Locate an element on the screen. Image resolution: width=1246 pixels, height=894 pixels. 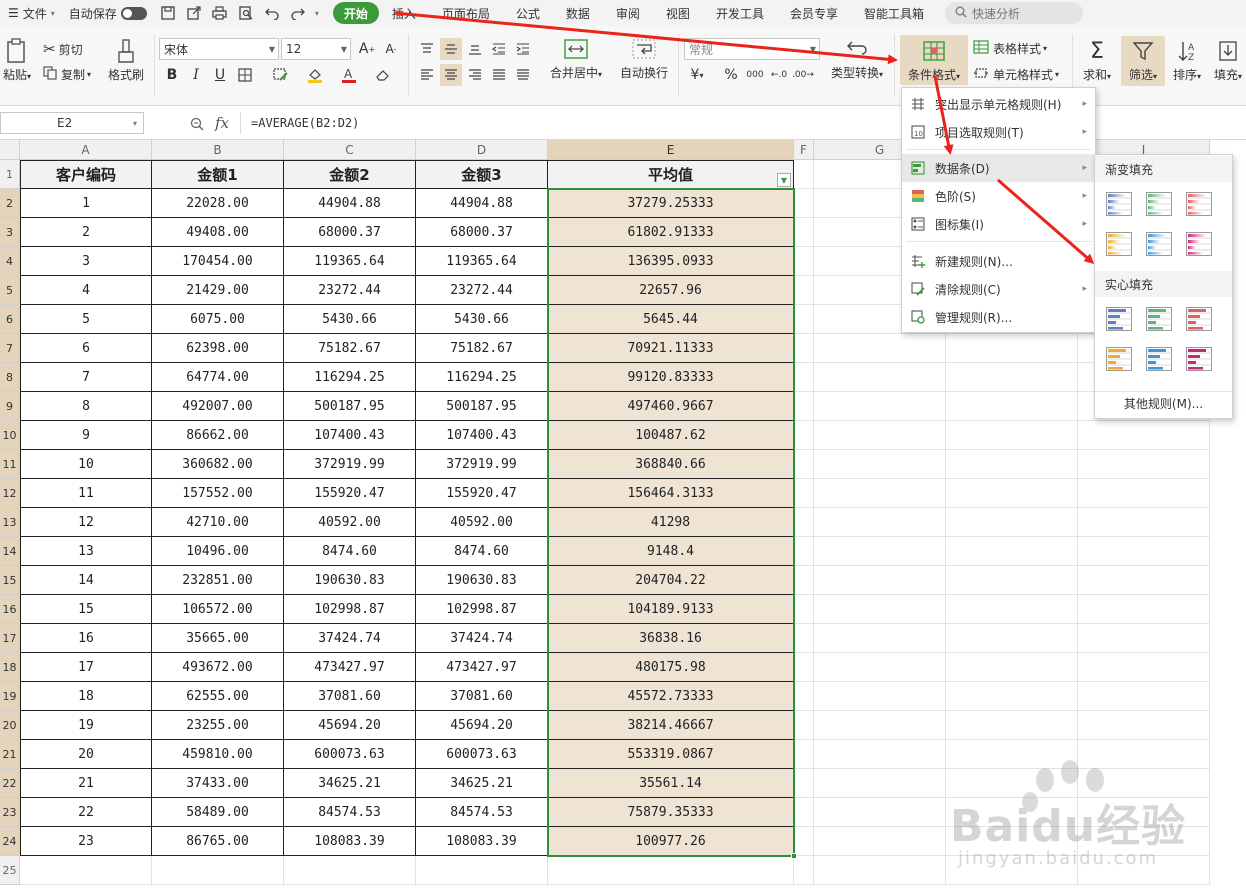
column-header-f: F is located at coordinates (804, 150).